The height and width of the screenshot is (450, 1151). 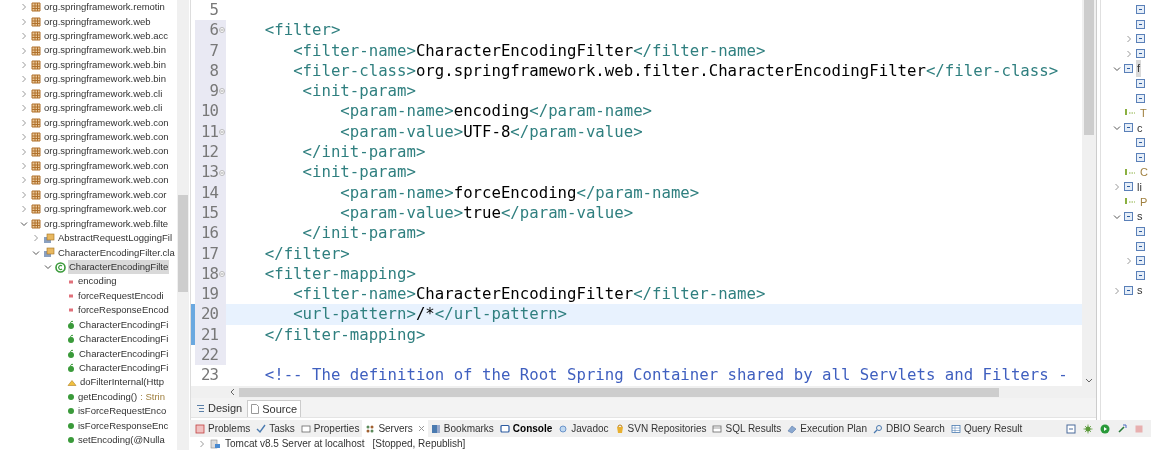 I want to click on tree-item: encoding, so click(x=97, y=281).